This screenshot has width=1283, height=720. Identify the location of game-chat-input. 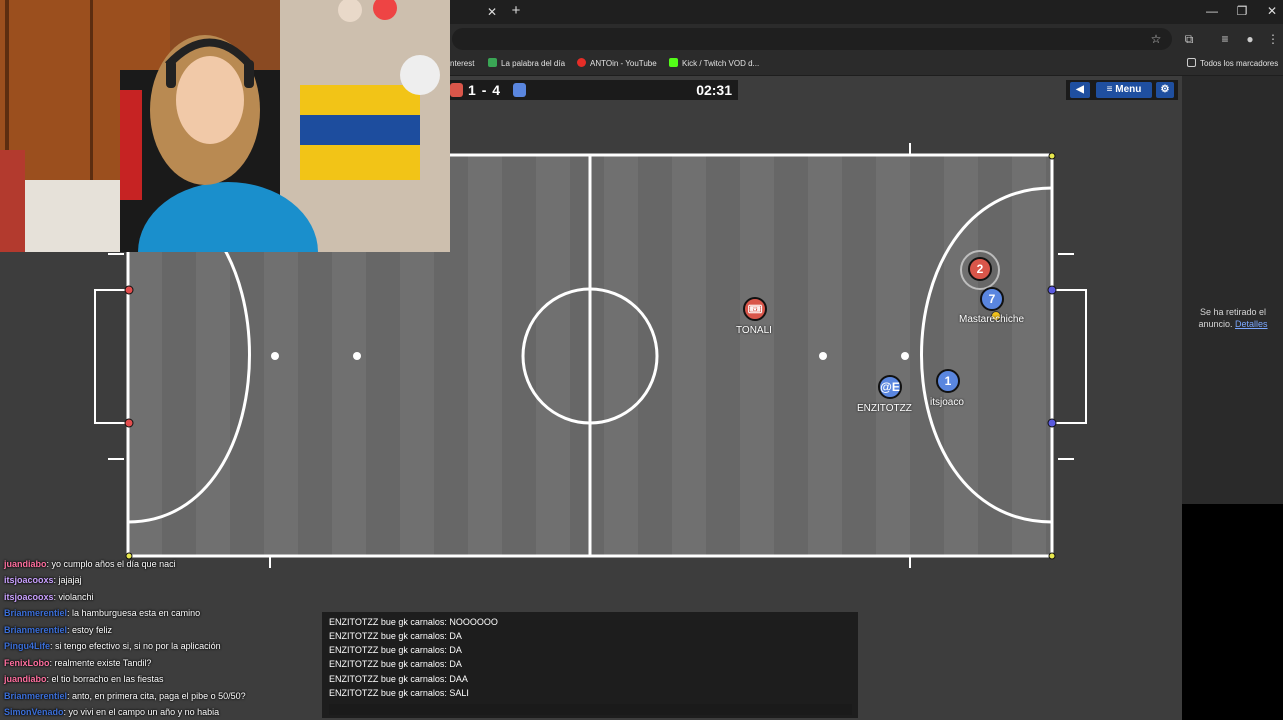
(590, 709).